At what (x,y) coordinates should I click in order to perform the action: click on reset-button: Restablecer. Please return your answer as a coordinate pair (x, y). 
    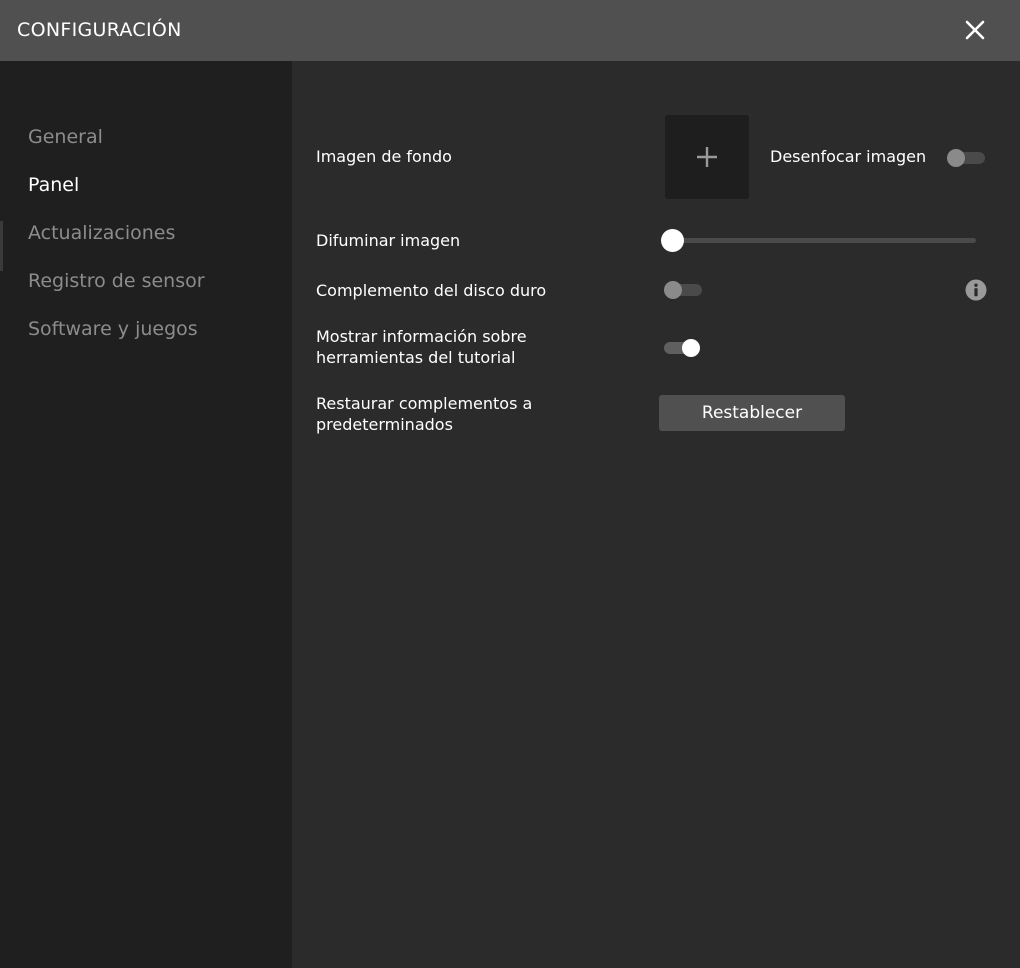
    Looking at the image, I should click on (752, 413).